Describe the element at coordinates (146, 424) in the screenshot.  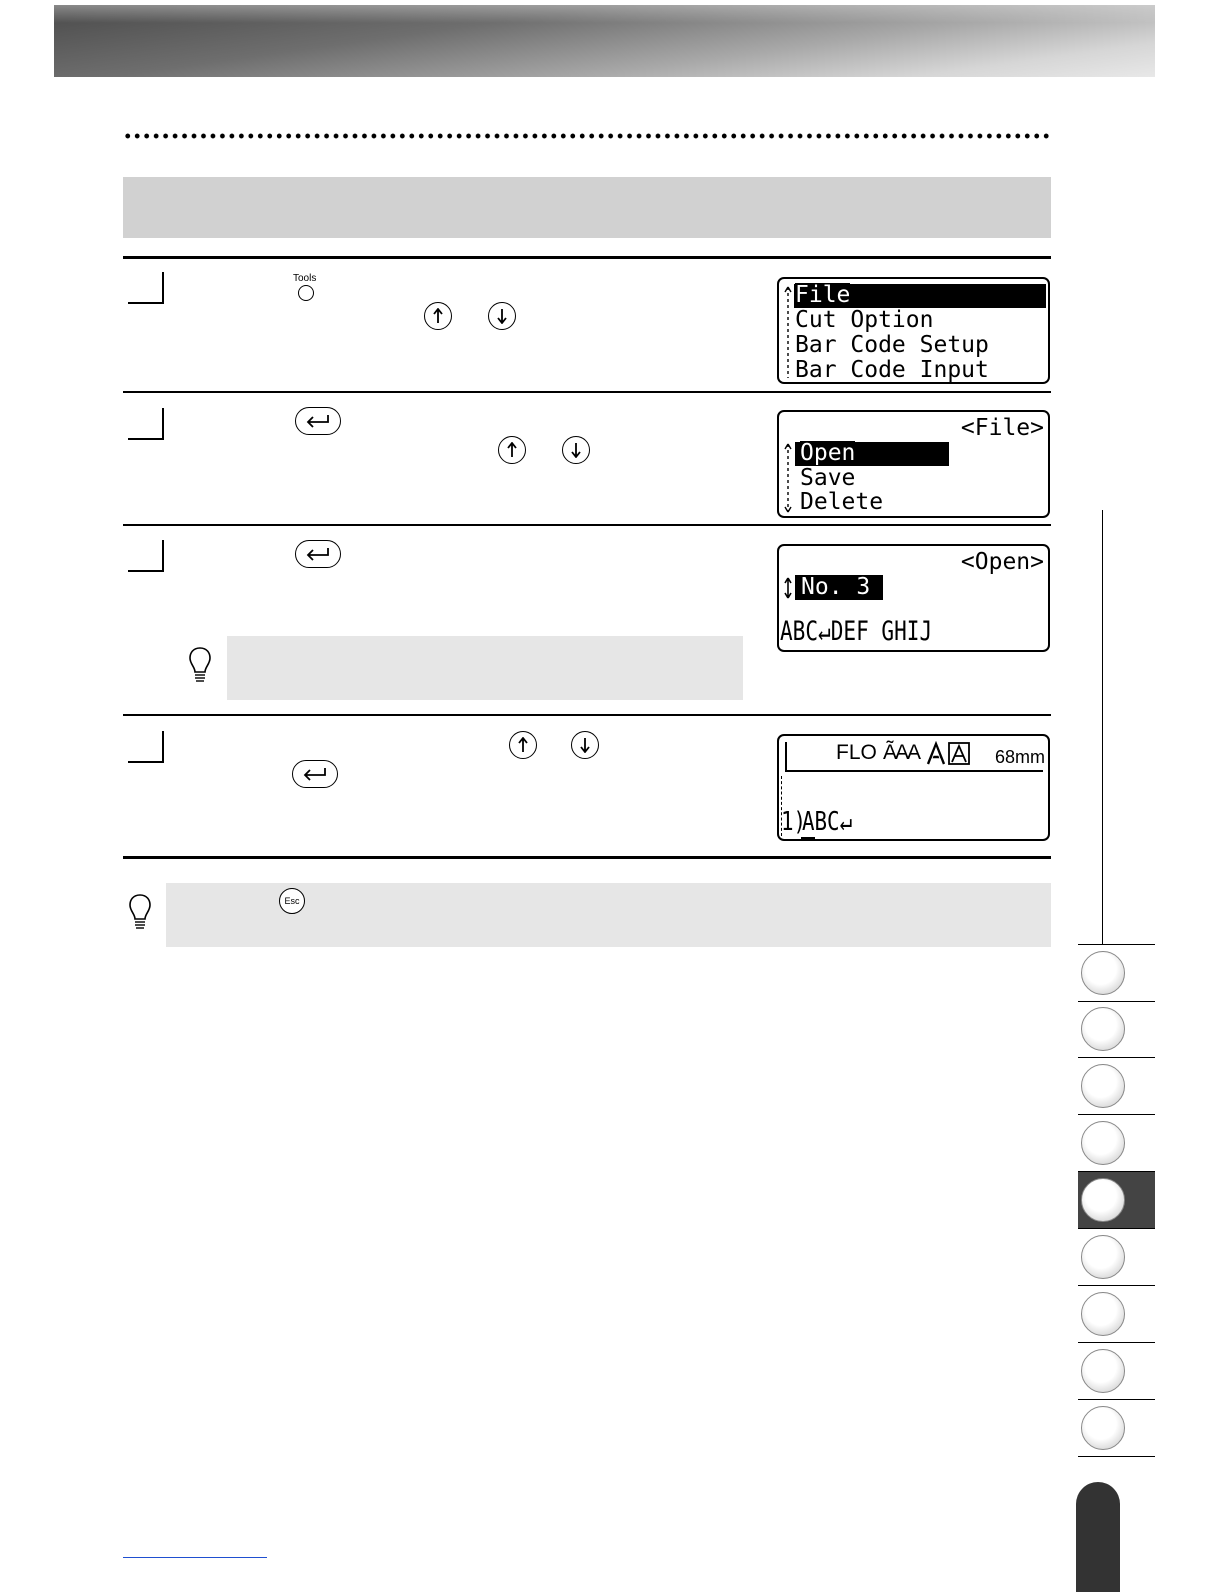
I see `step-2-marker` at that location.